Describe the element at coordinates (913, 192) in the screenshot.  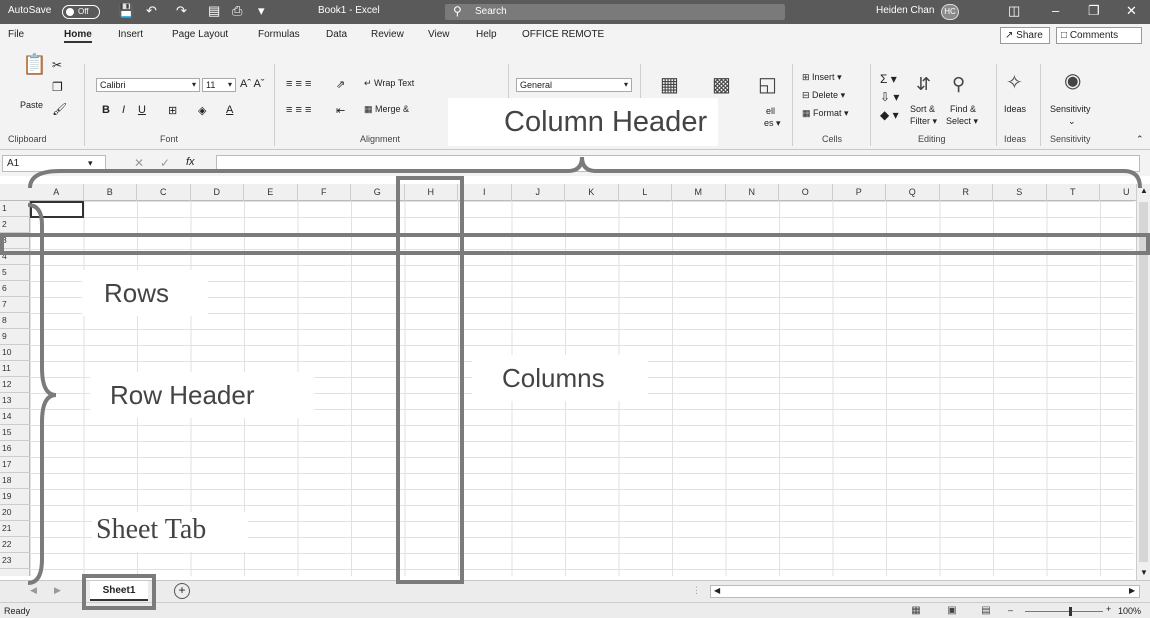
I see `column-header-cell: Q` at that location.